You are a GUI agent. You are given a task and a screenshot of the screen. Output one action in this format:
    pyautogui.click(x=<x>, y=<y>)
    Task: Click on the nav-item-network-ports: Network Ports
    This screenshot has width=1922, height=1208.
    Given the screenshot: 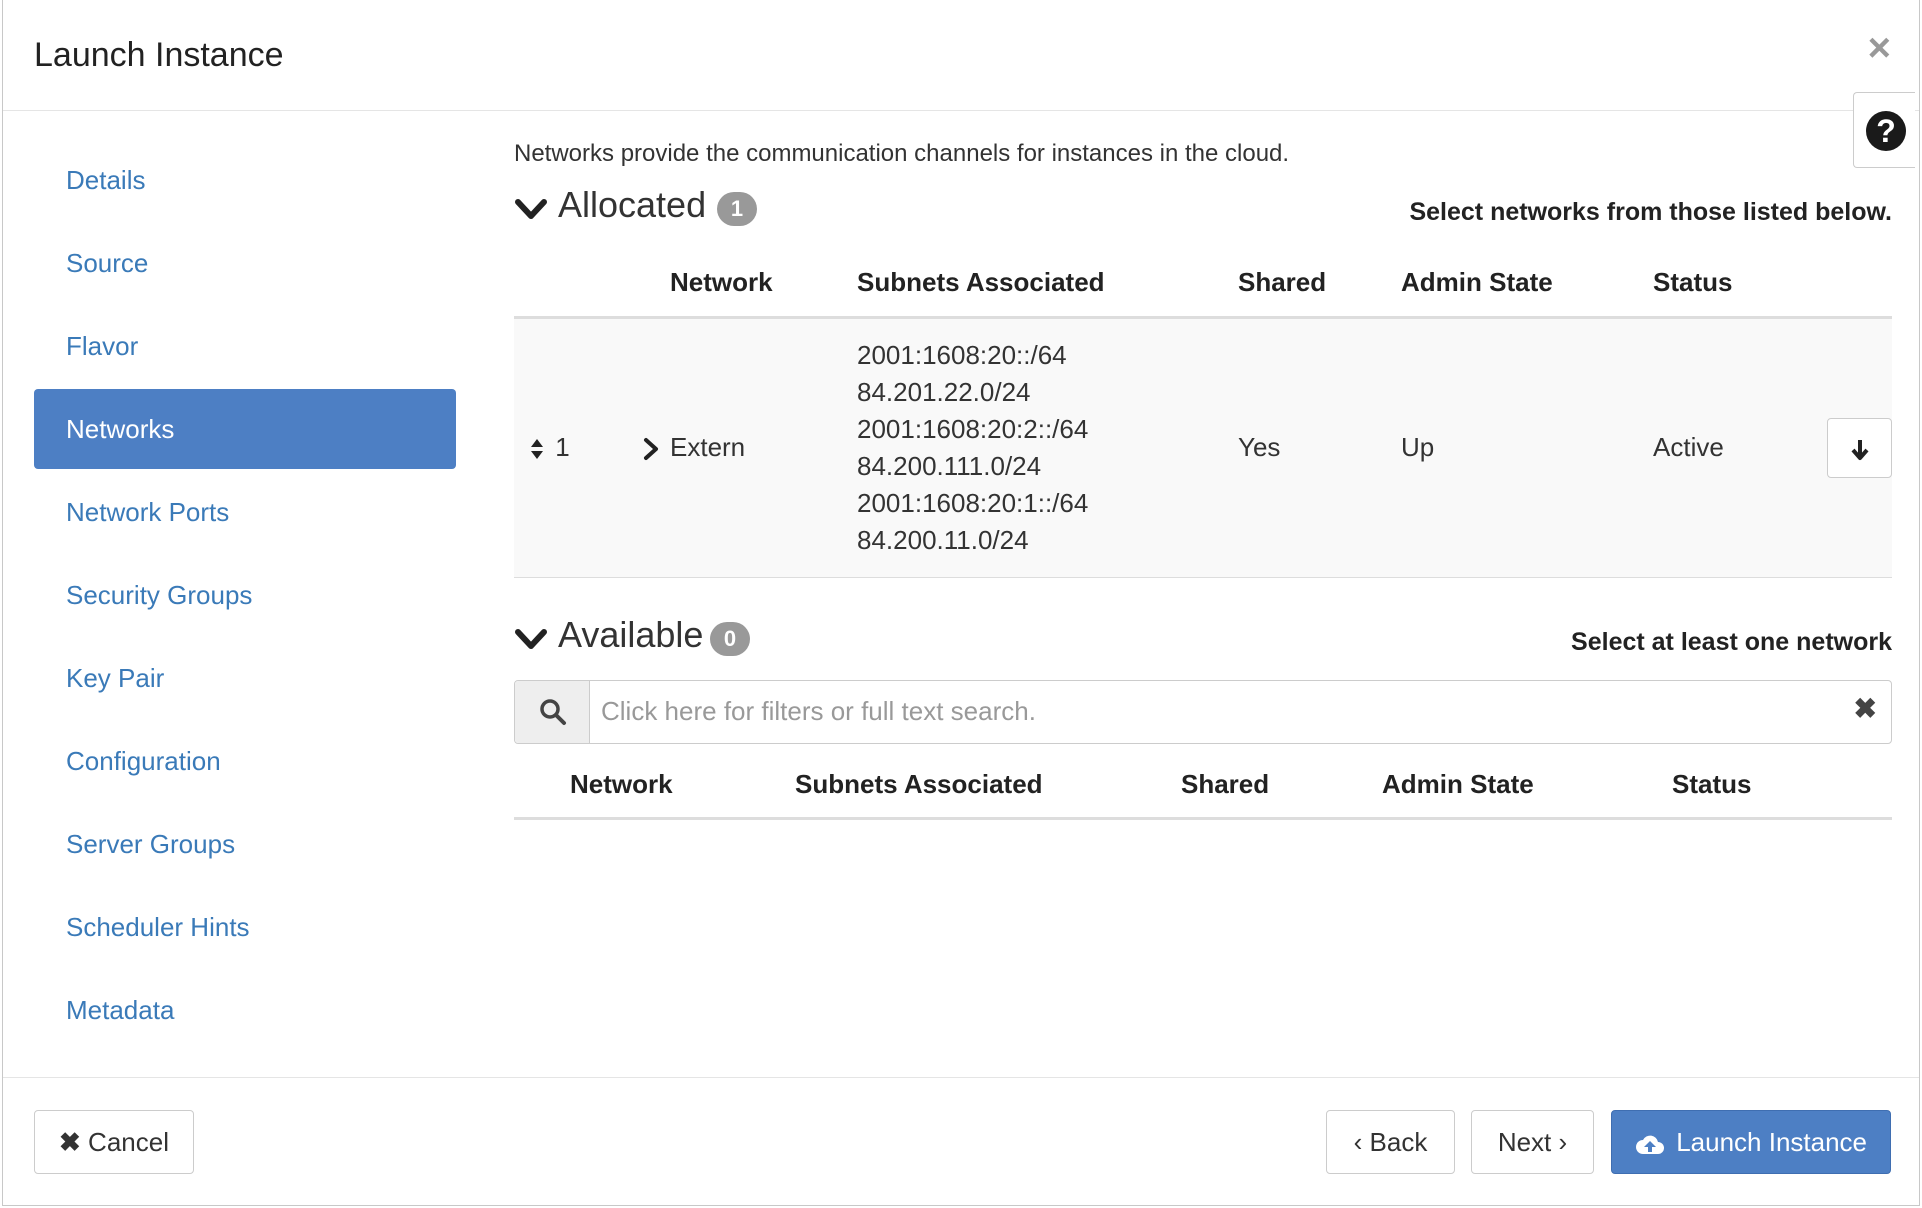 What is the action you would take?
    pyautogui.click(x=245, y=512)
    